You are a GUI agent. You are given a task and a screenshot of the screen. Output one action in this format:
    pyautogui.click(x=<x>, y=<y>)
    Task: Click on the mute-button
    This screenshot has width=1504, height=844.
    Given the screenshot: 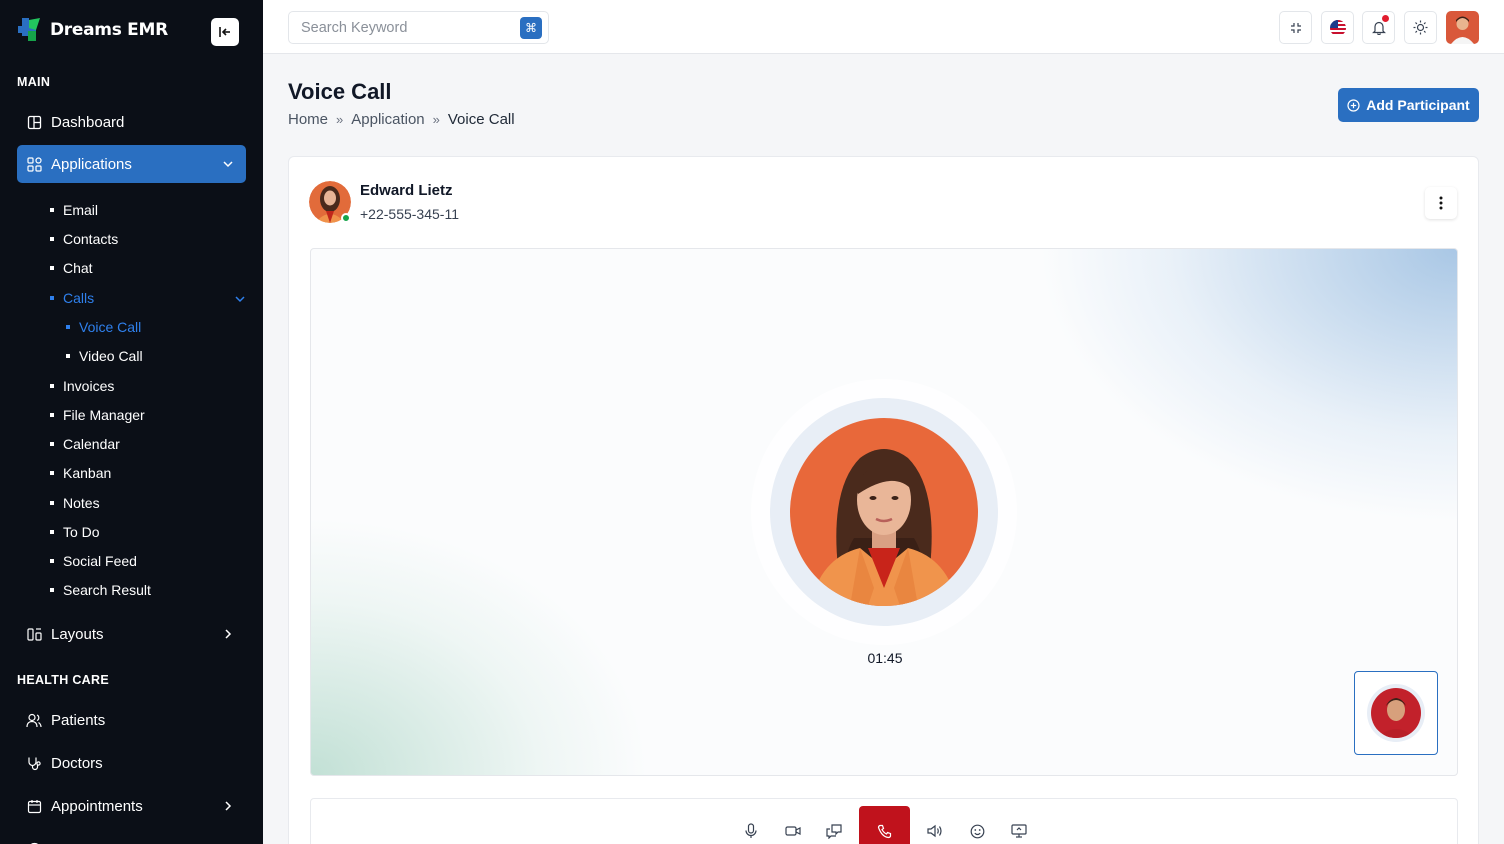 What is the action you would take?
    pyautogui.click(x=751, y=831)
    